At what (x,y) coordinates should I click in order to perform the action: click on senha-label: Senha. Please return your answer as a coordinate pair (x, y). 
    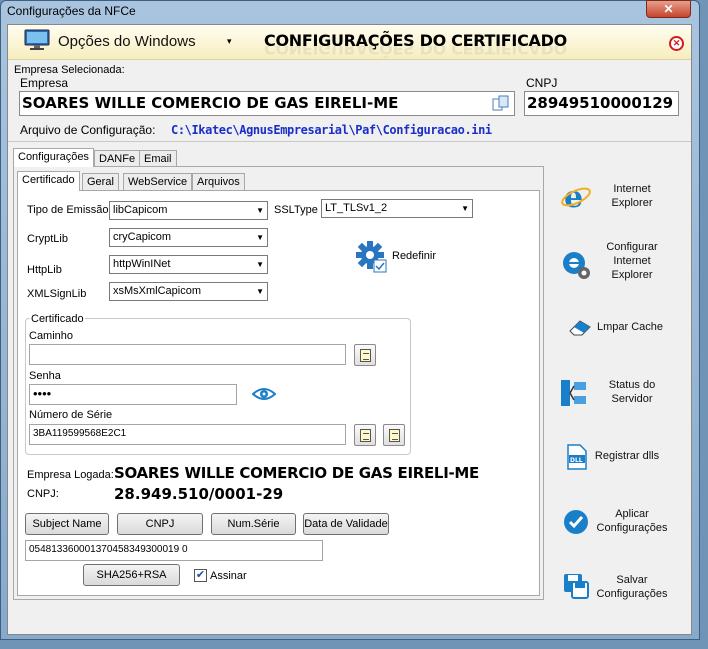
    Looking at the image, I should click on (45, 376).